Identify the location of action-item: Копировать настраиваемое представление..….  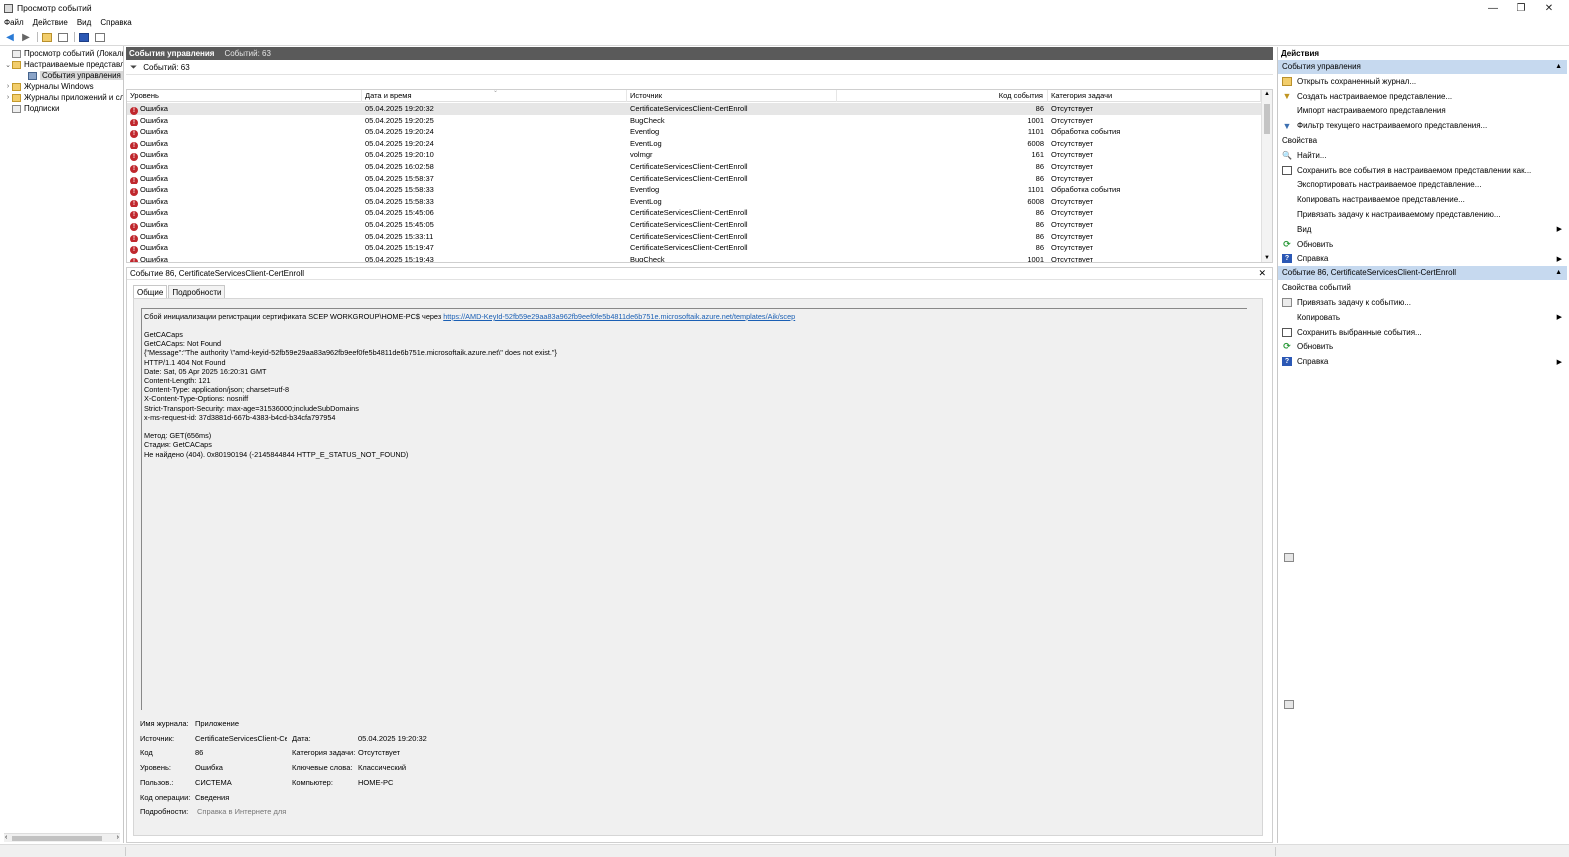
(1422, 199).